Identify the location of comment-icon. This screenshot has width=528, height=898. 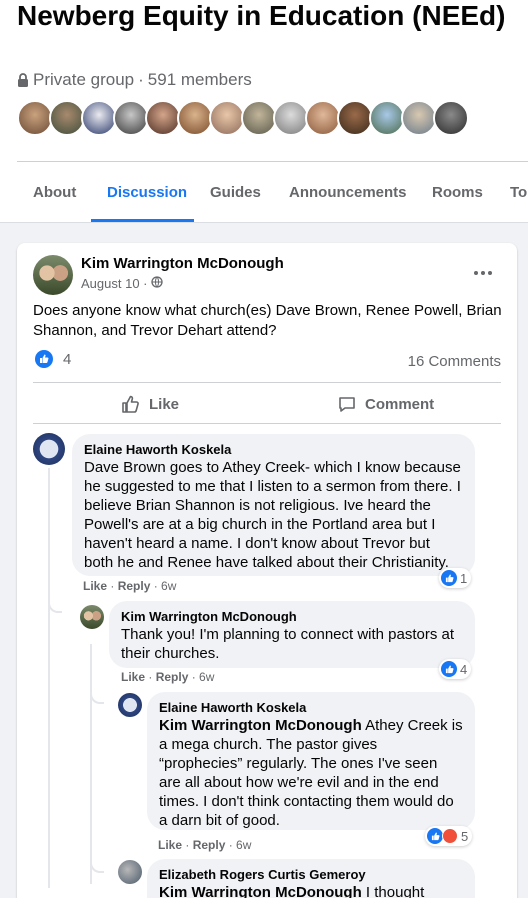
(347, 404).